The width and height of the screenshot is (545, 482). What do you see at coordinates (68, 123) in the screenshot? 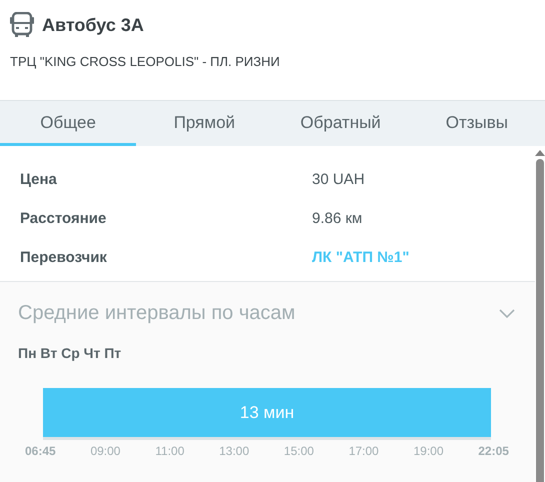
I see `tab: Общее` at bounding box center [68, 123].